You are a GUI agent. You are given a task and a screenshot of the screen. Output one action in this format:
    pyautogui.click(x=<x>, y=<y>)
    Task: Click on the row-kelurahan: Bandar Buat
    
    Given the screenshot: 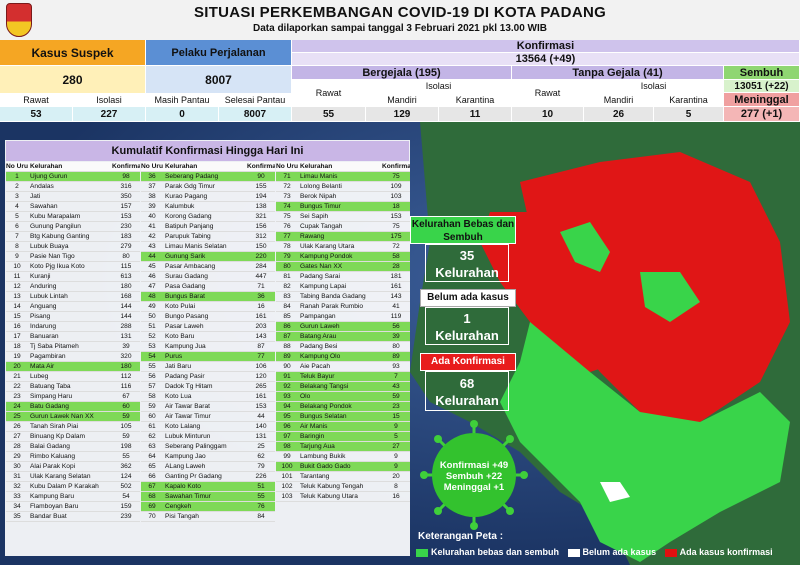 What is the action you would take?
    pyautogui.click(x=48, y=516)
    